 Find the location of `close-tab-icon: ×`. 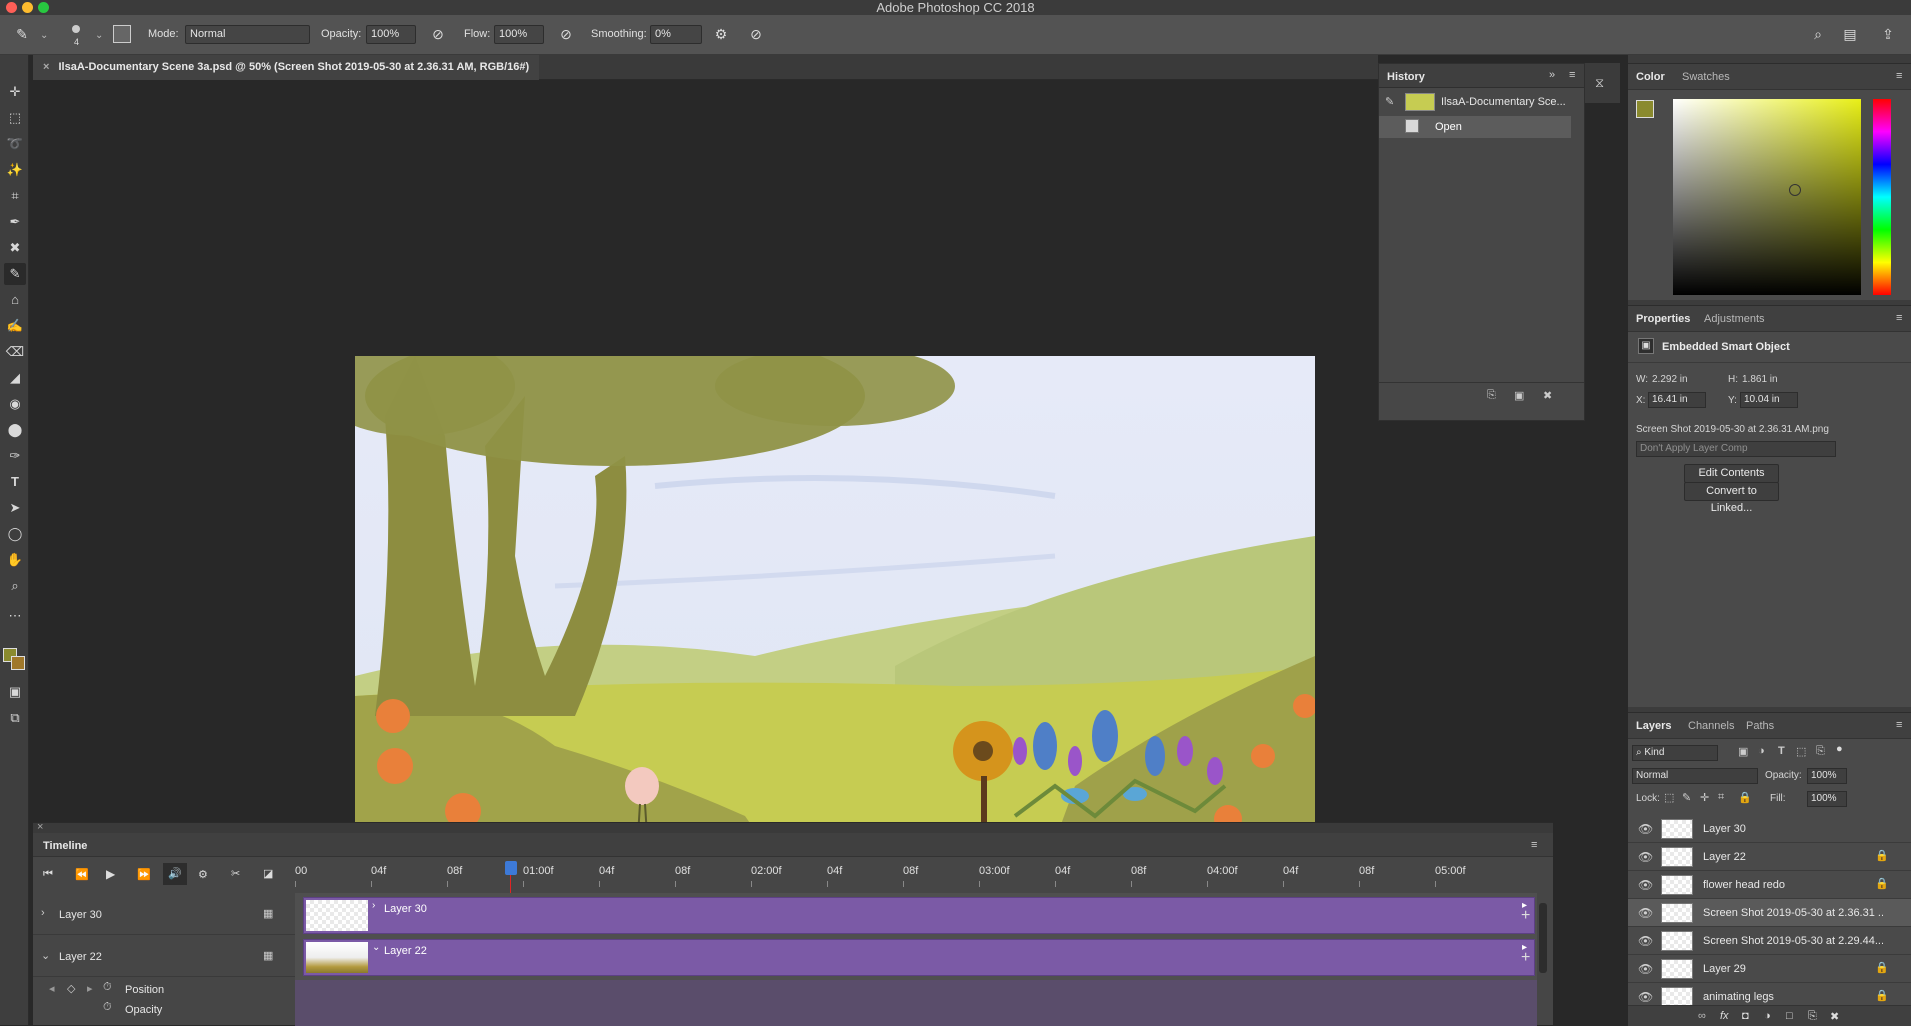

close-tab-icon: × is located at coordinates (46, 67).